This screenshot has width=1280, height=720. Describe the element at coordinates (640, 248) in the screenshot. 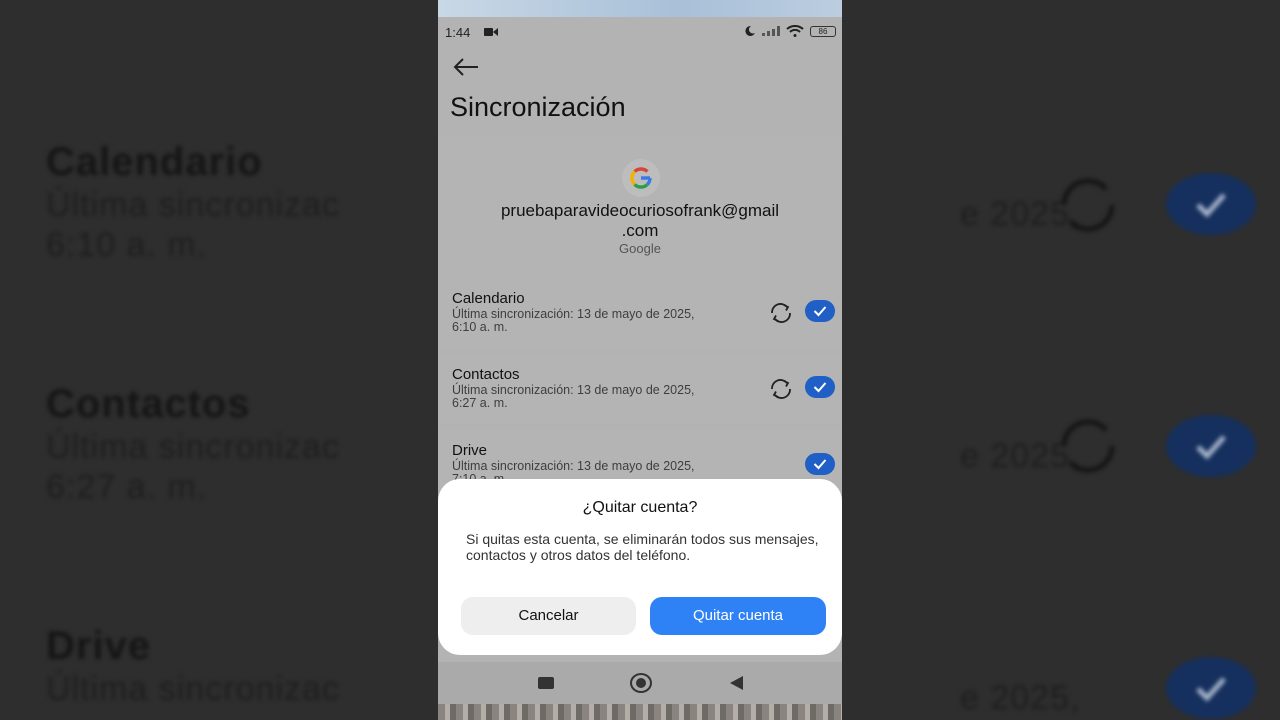

I see `account-type: Google` at that location.